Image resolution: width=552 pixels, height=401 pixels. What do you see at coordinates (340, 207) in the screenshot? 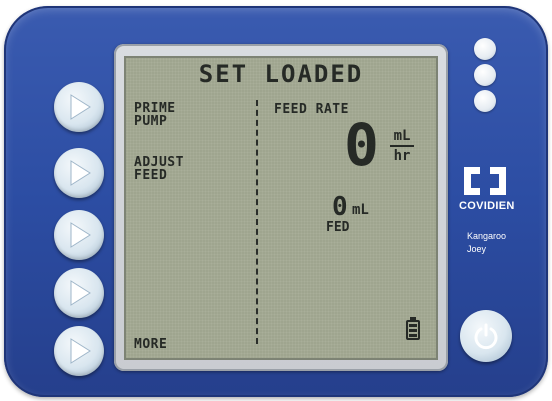
I see `fed-volume-value: 0` at bounding box center [340, 207].